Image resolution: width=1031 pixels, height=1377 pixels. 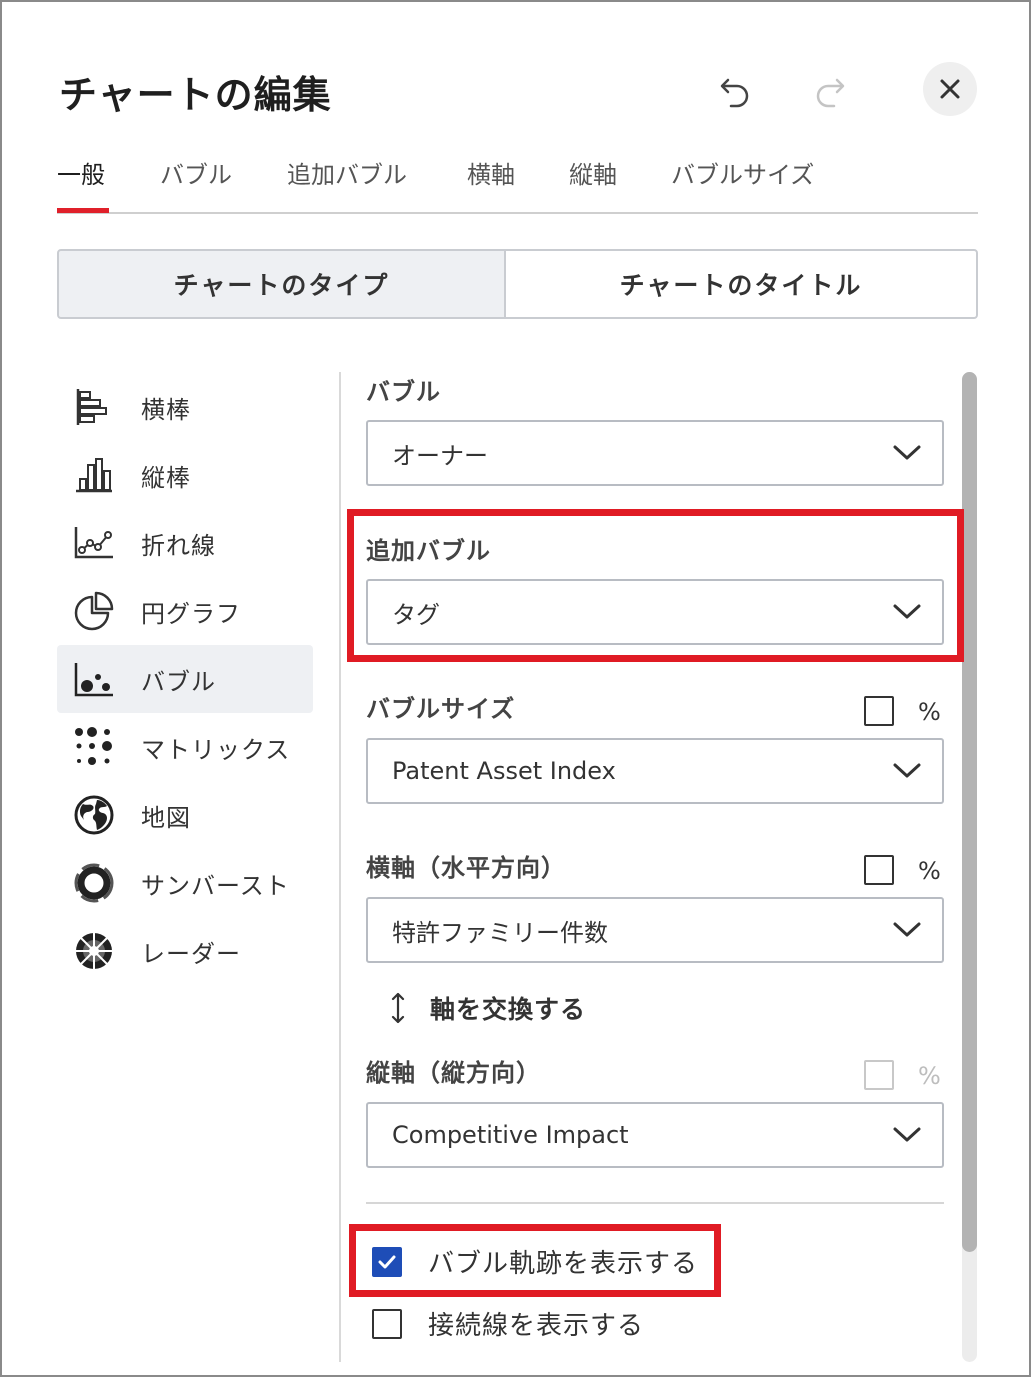 What do you see at coordinates (416, 614) in the screenshot?
I see `extra-bubble-select-value: タグ` at bounding box center [416, 614].